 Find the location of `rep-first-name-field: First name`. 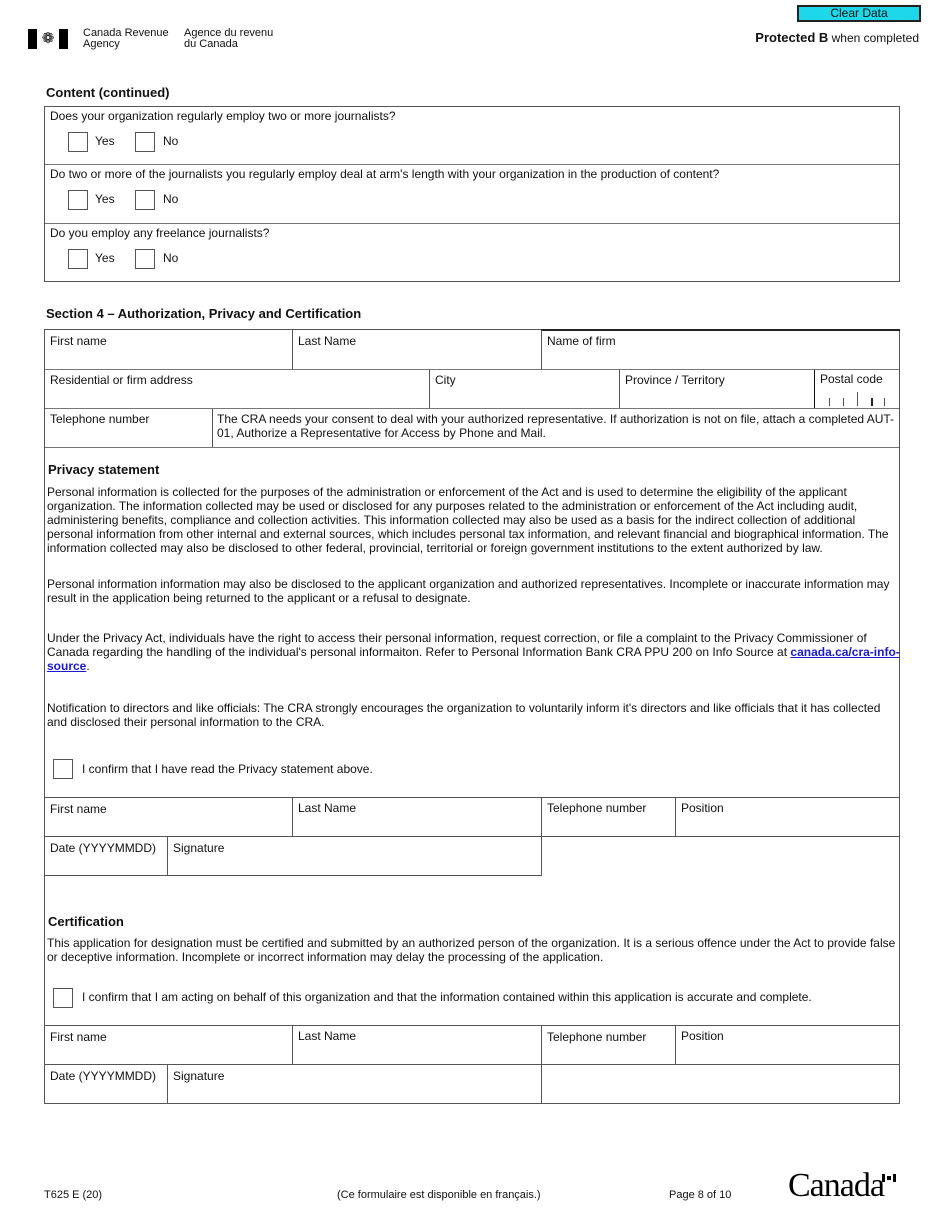

rep-first-name-field: First name is located at coordinates (78, 341).